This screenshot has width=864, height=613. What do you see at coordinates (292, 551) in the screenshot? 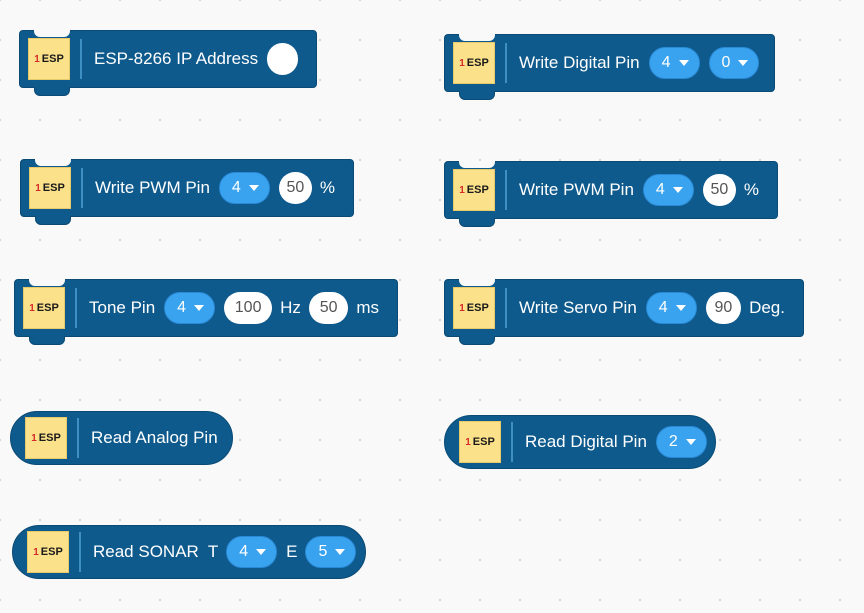
I see `echo-label: E` at bounding box center [292, 551].